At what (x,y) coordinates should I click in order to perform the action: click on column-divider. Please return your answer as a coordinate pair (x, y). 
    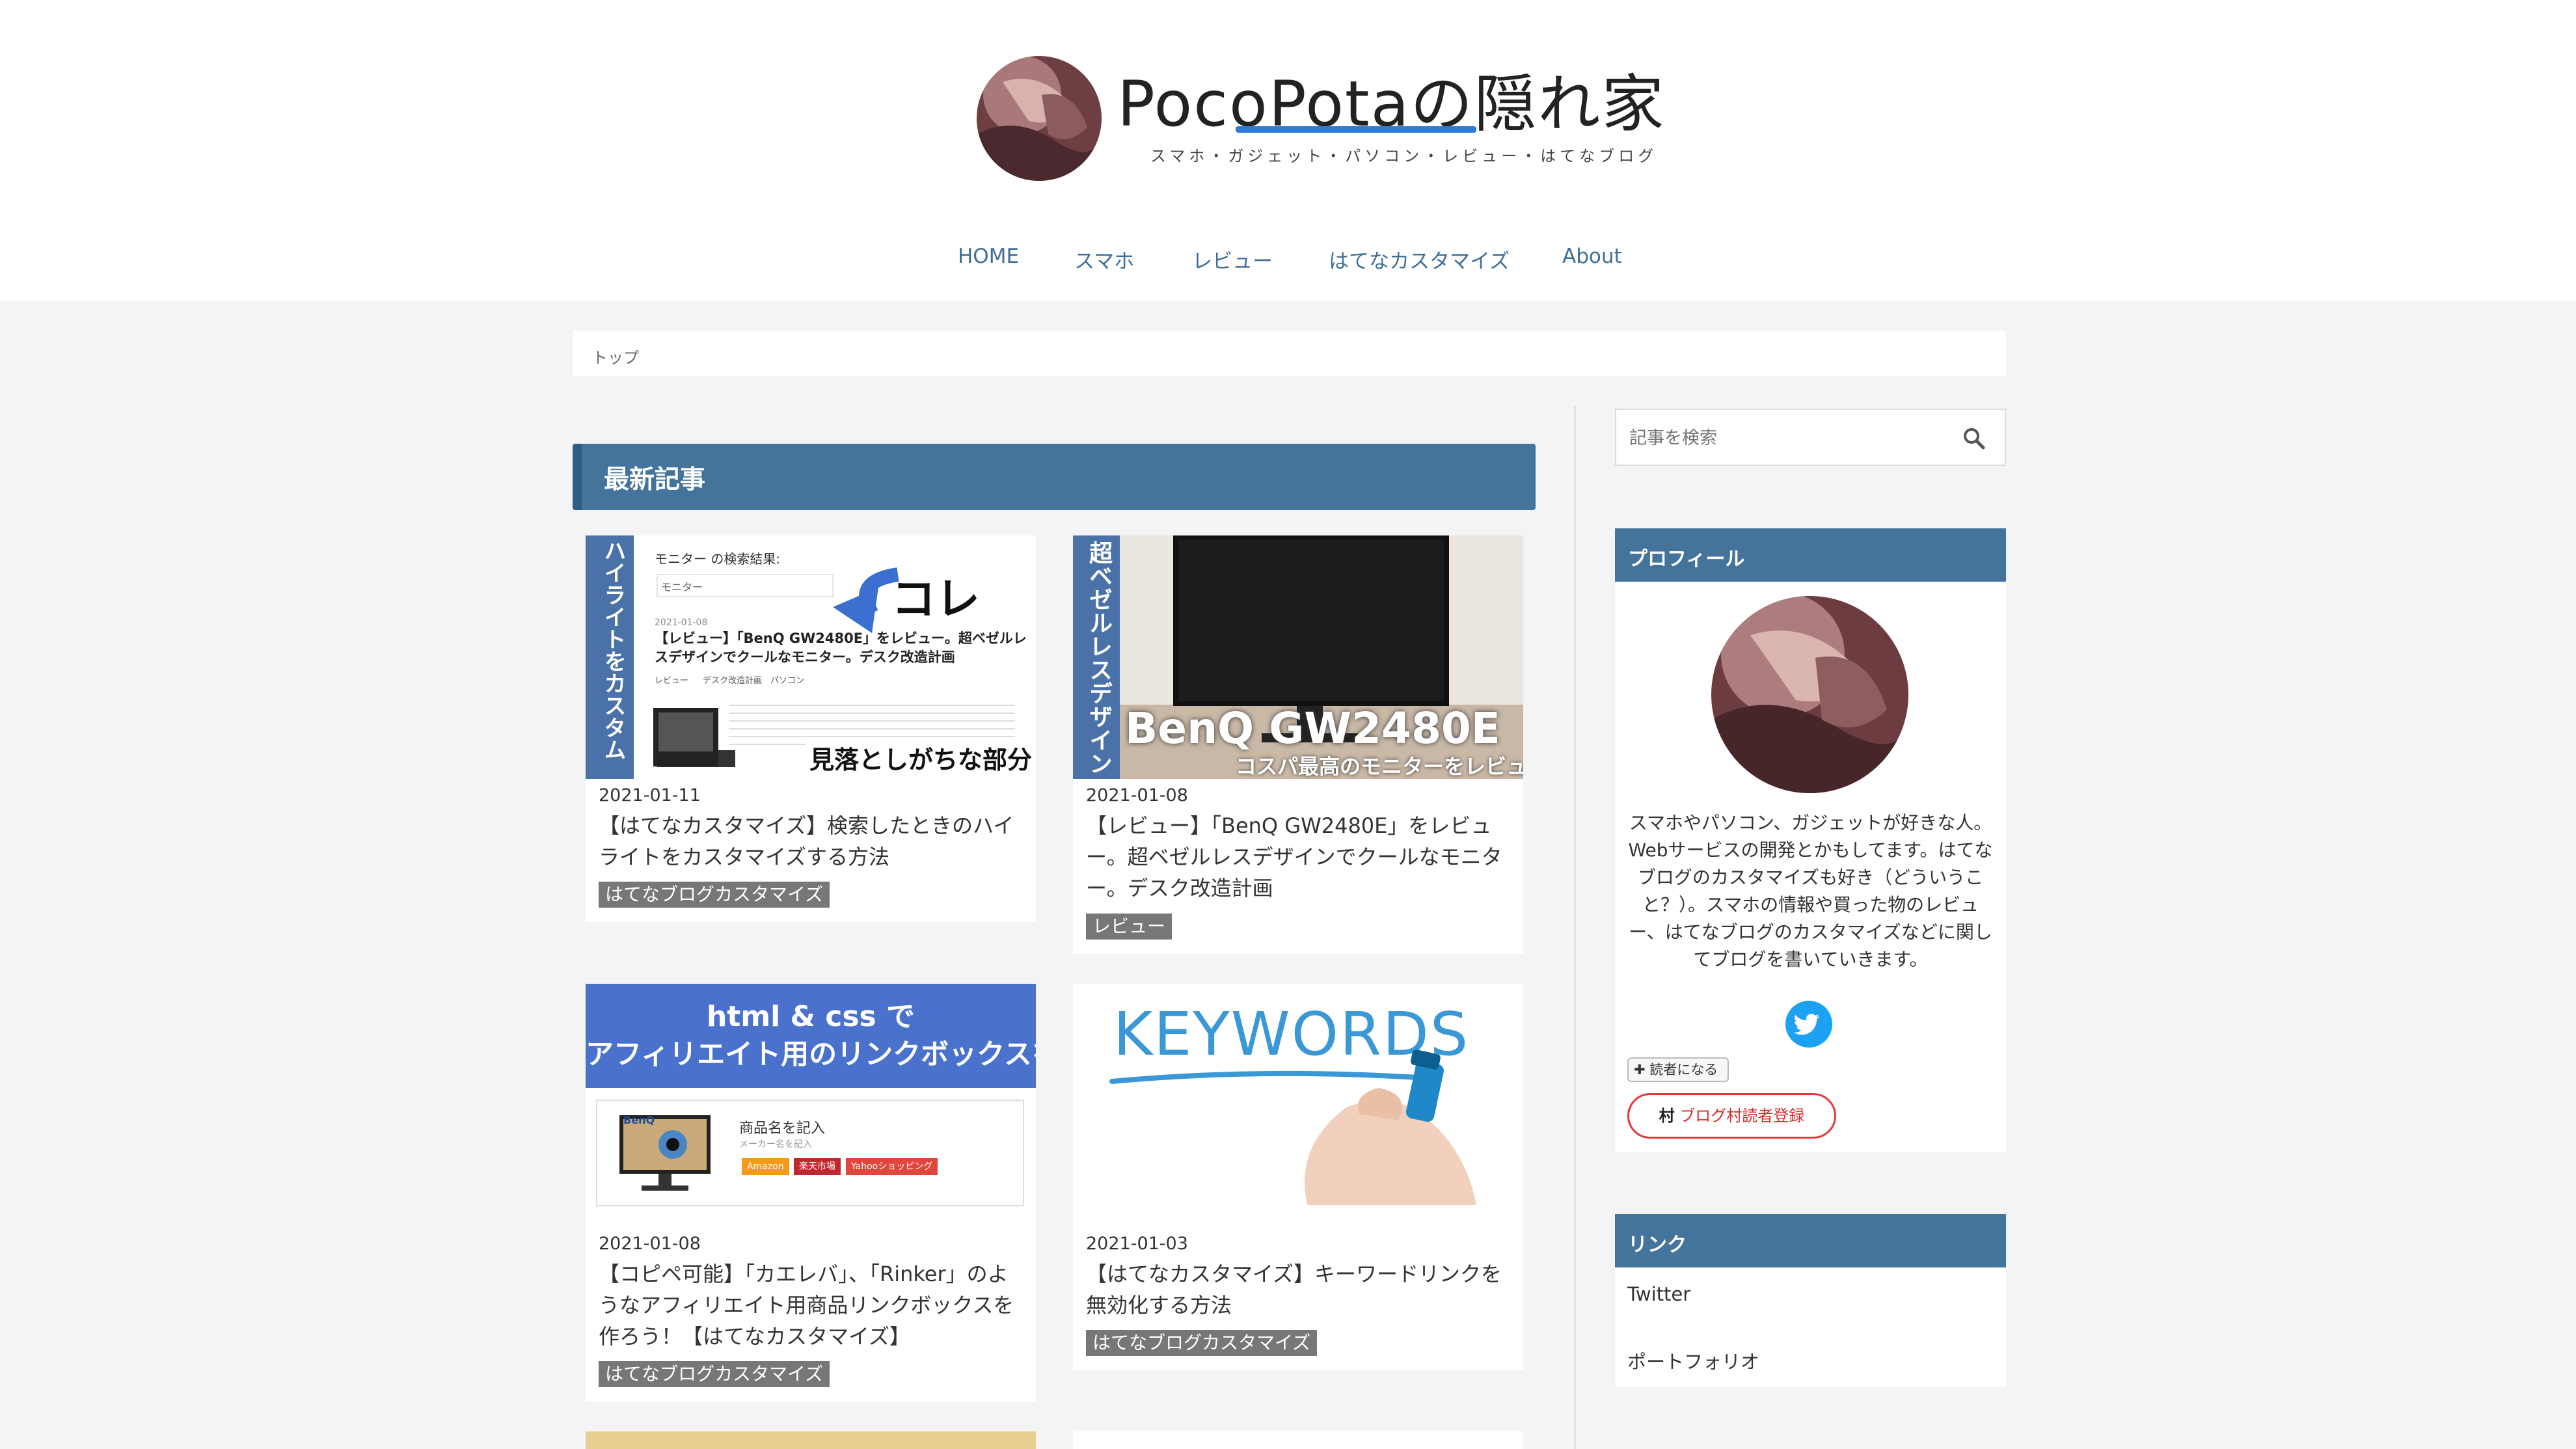
    Looking at the image, I should click on (1575, 927).